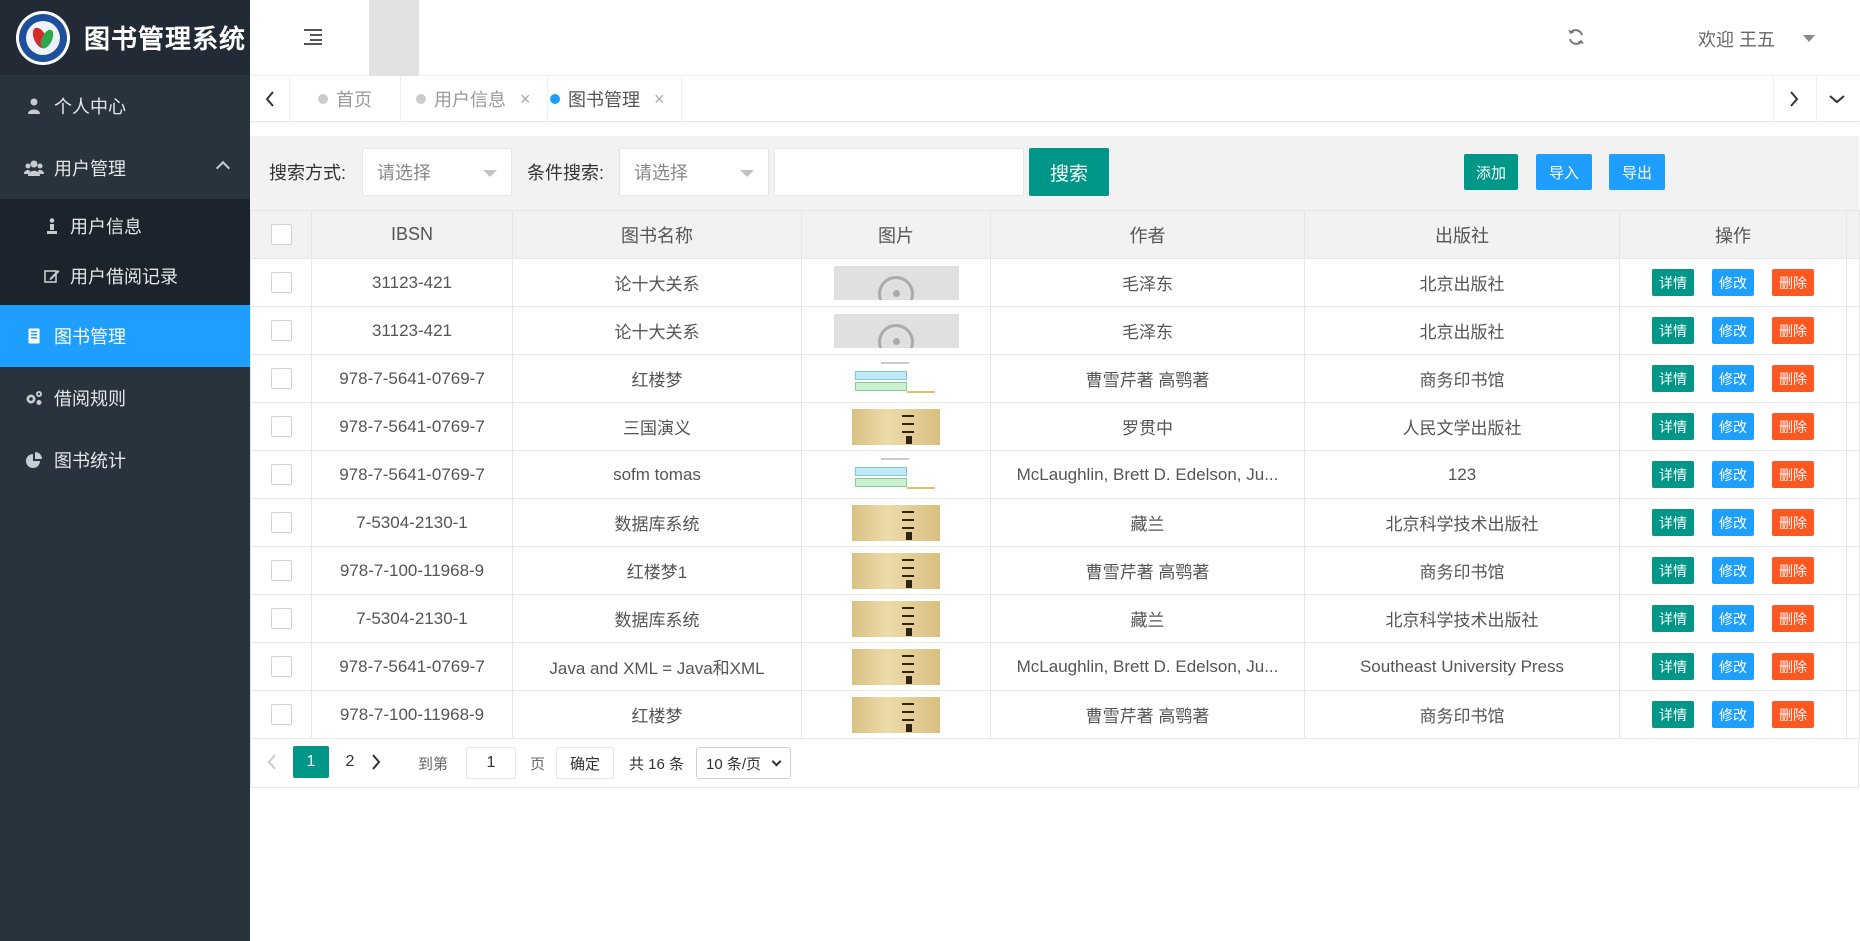 The height and width of the screenshot is (941, 1860). I want to click on refresh-icon, so click(1576, 37).